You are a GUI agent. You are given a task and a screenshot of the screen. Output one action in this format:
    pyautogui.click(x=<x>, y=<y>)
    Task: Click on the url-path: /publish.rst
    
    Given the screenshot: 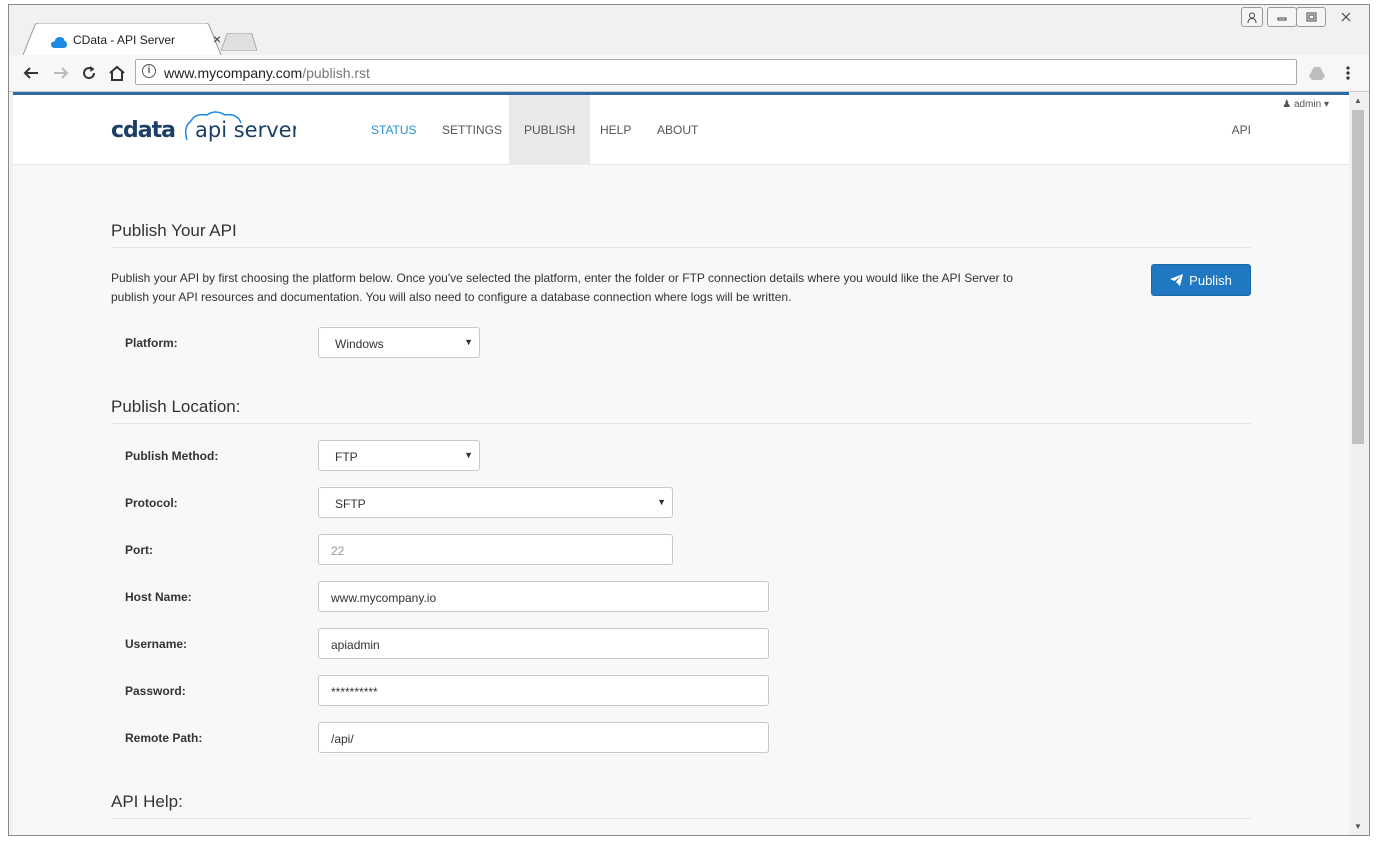 What is the action you would take?
    pyautogui.click(x=336, y=73)
    